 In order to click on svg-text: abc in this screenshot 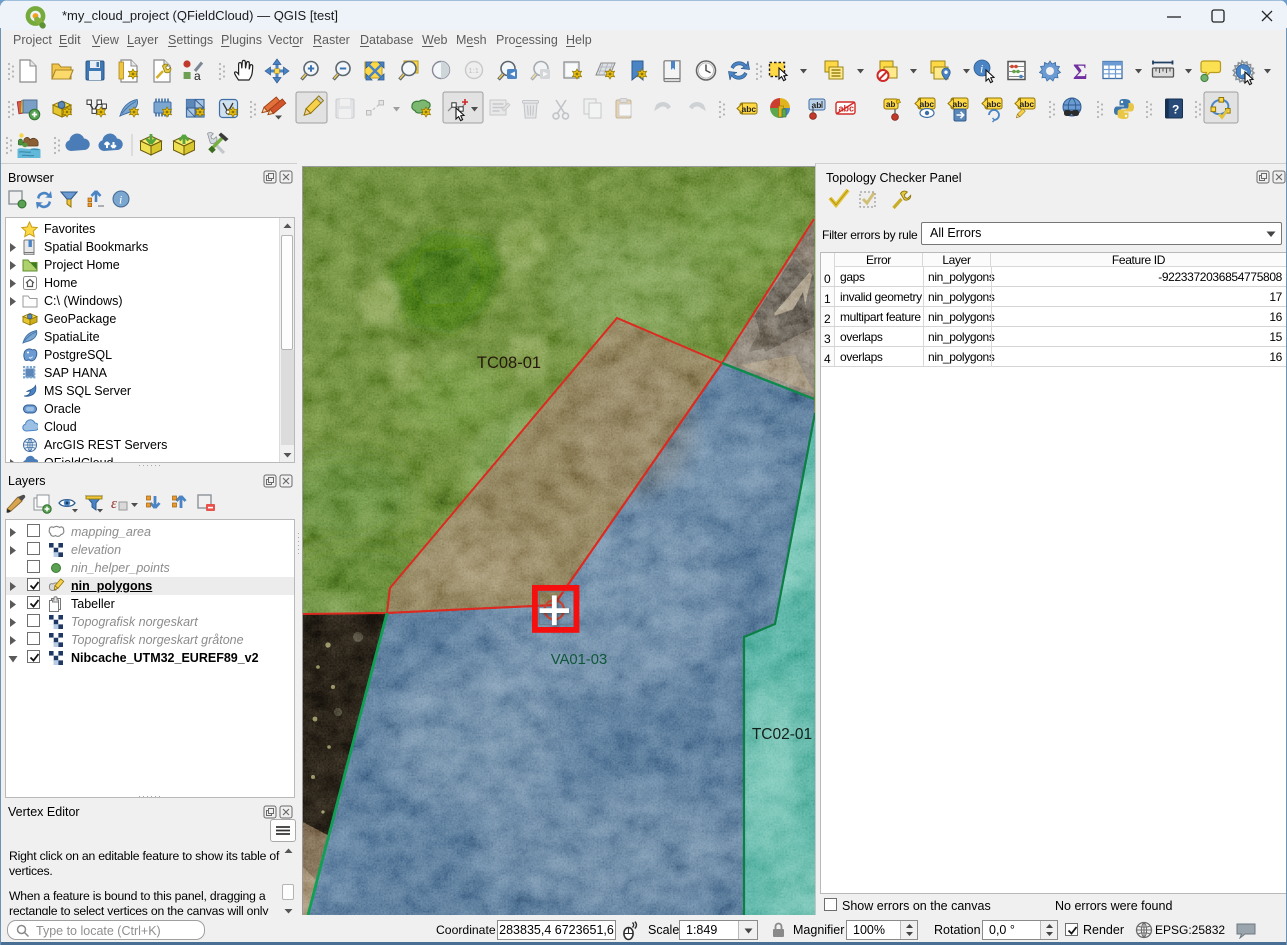, I will do `click(847, 109)`.